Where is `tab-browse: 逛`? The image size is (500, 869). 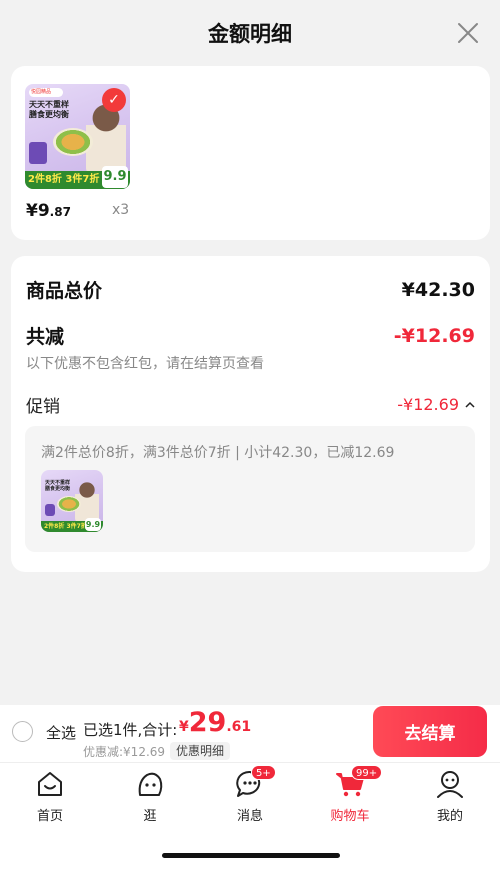
tab-browse: 逛 is located at coordinates (150, 797).